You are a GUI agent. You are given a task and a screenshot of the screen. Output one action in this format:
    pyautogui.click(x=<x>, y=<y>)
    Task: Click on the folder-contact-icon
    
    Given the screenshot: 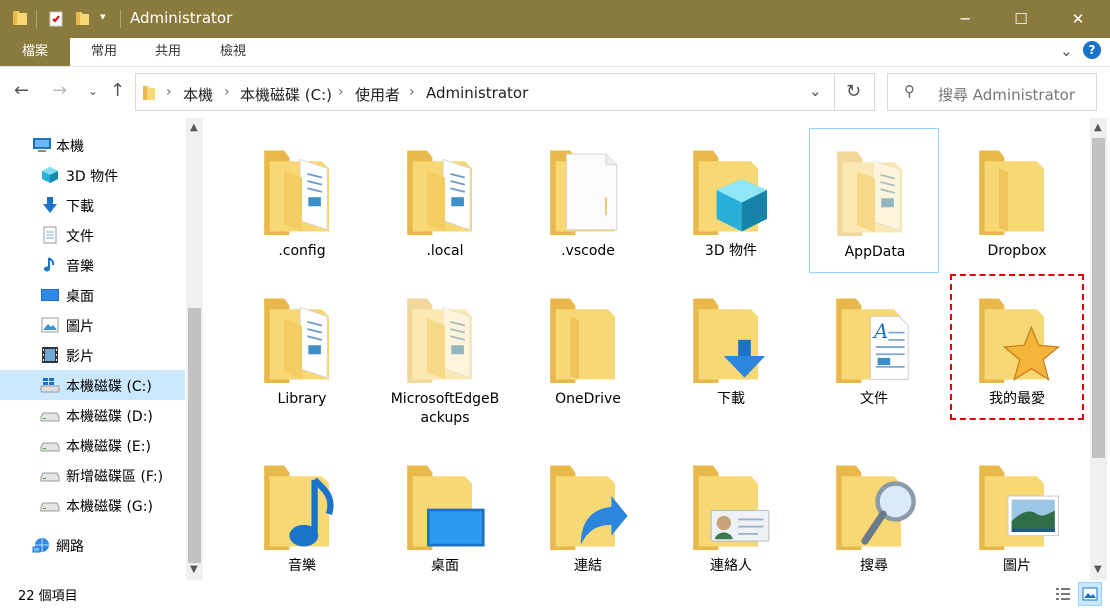 What is the action you would take?
    pyautogui.click(x=731, y=508)
    